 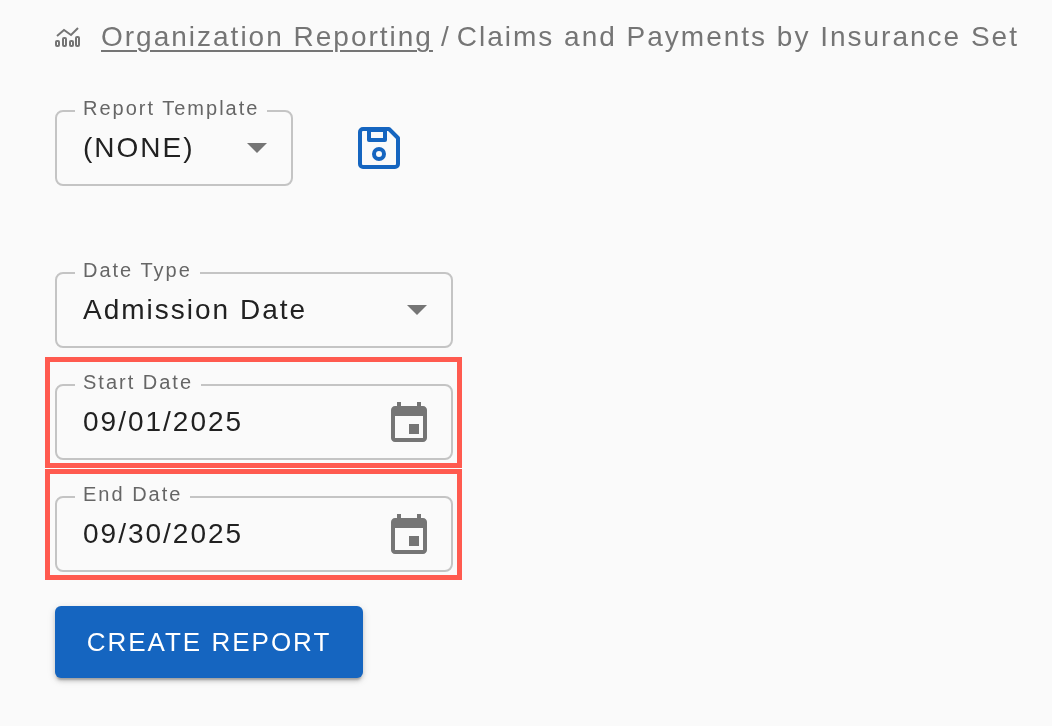 I want to click on breadcrumb-link: Organization Reporting, so click(x=267, y=37).